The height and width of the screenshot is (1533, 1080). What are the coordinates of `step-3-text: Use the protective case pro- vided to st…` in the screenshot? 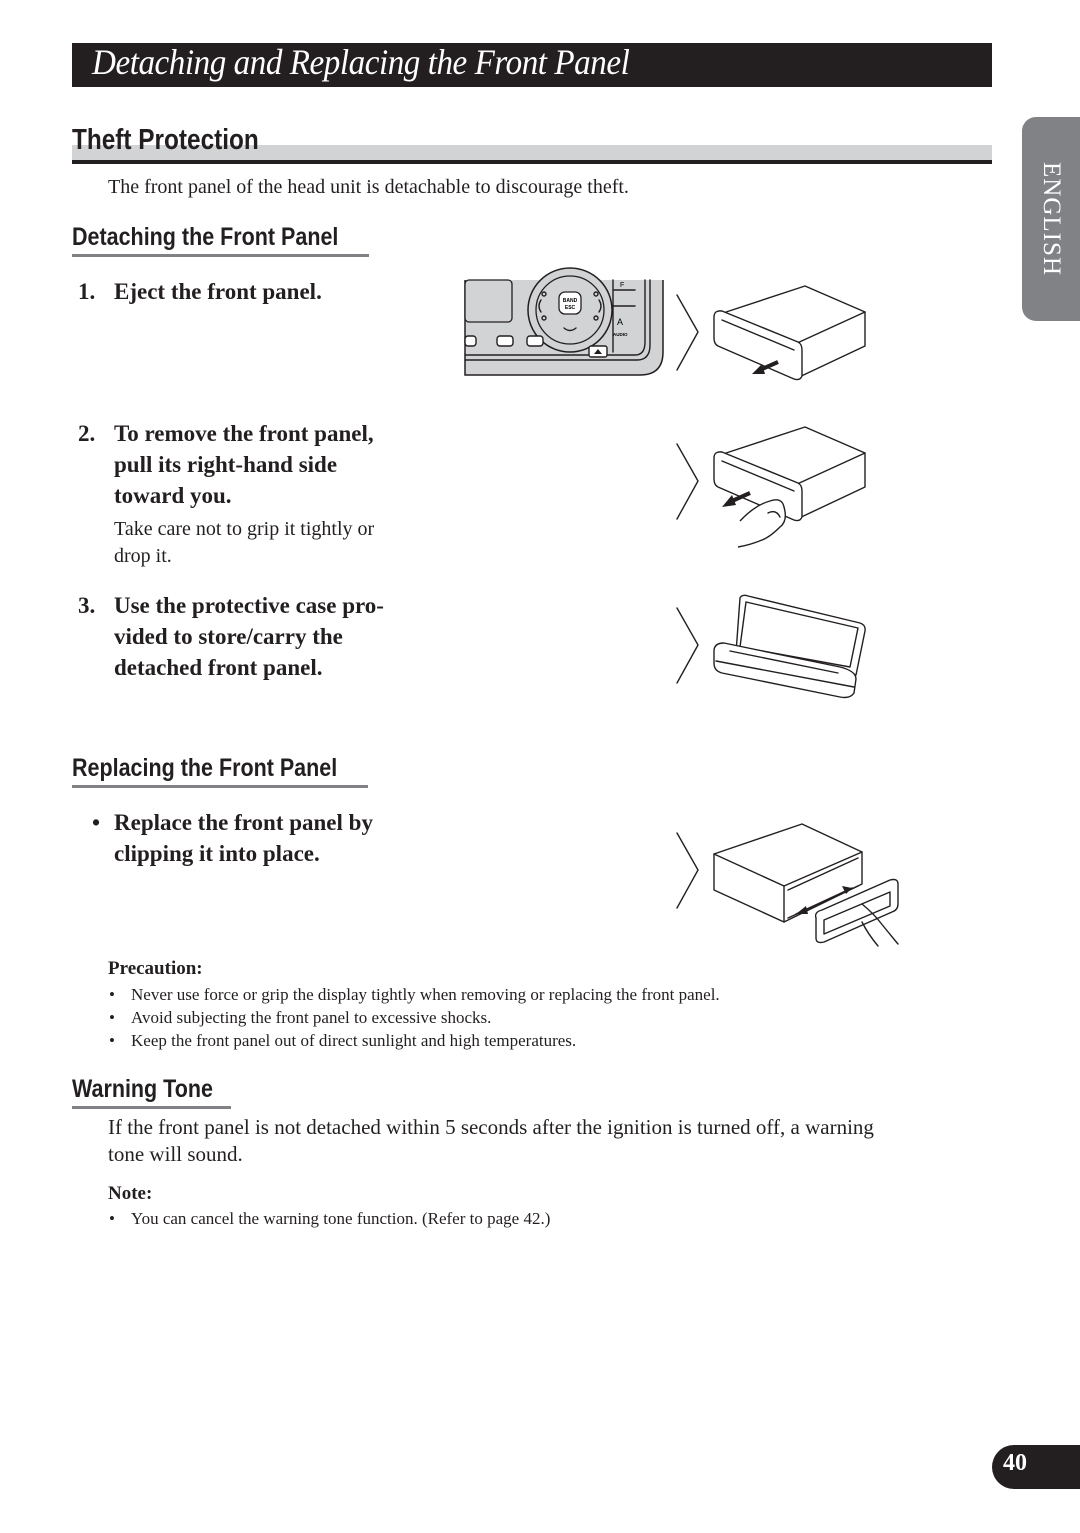 It's located at (249, 636).